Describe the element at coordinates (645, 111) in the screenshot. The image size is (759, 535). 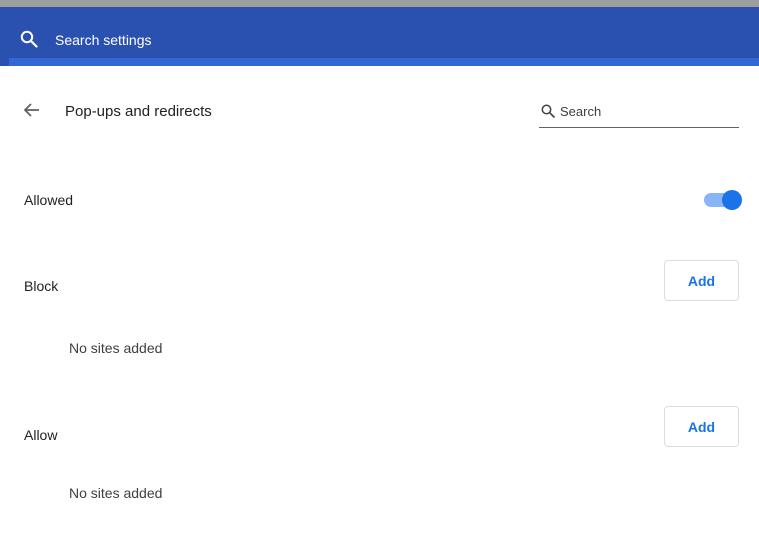
I see `subpage-search-input` at that location.